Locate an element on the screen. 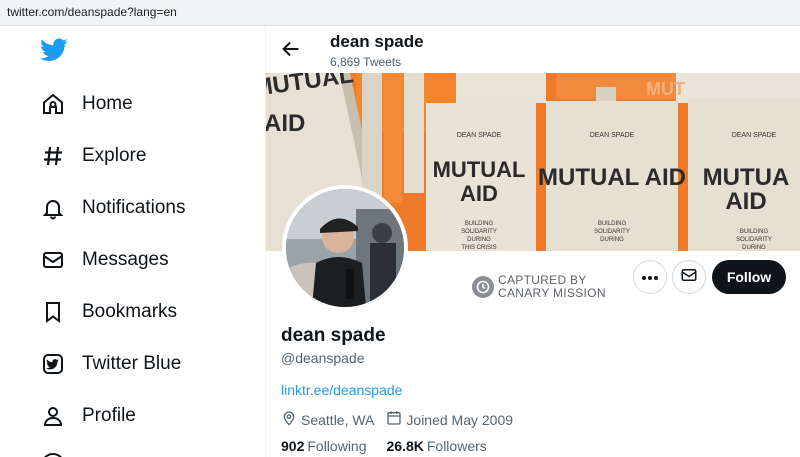 Image resolution: width=800 pixels, height=457 pixels. avatar is located at coordinates (345, 248).